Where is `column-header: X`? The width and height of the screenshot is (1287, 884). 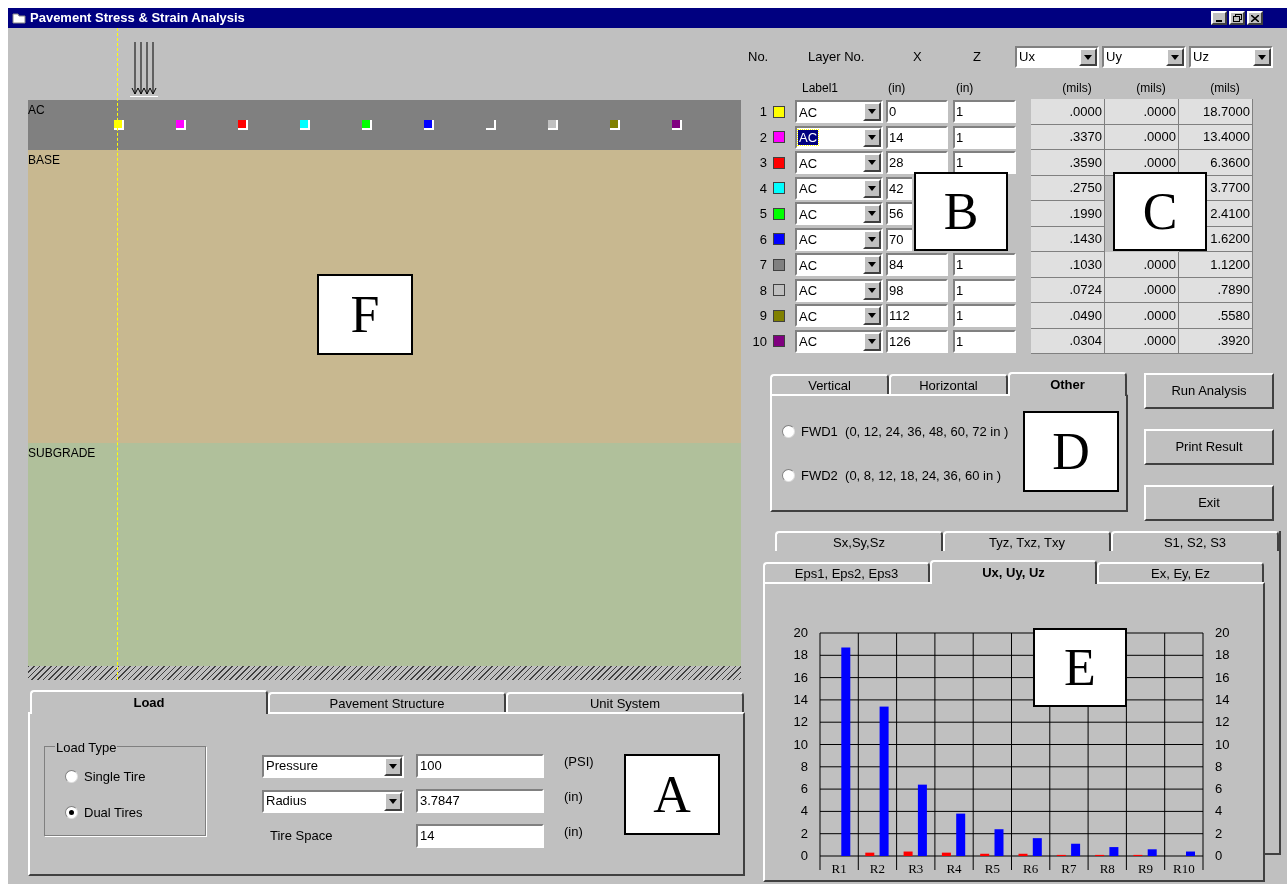
column-header: X is located at coordinates (918, 57).